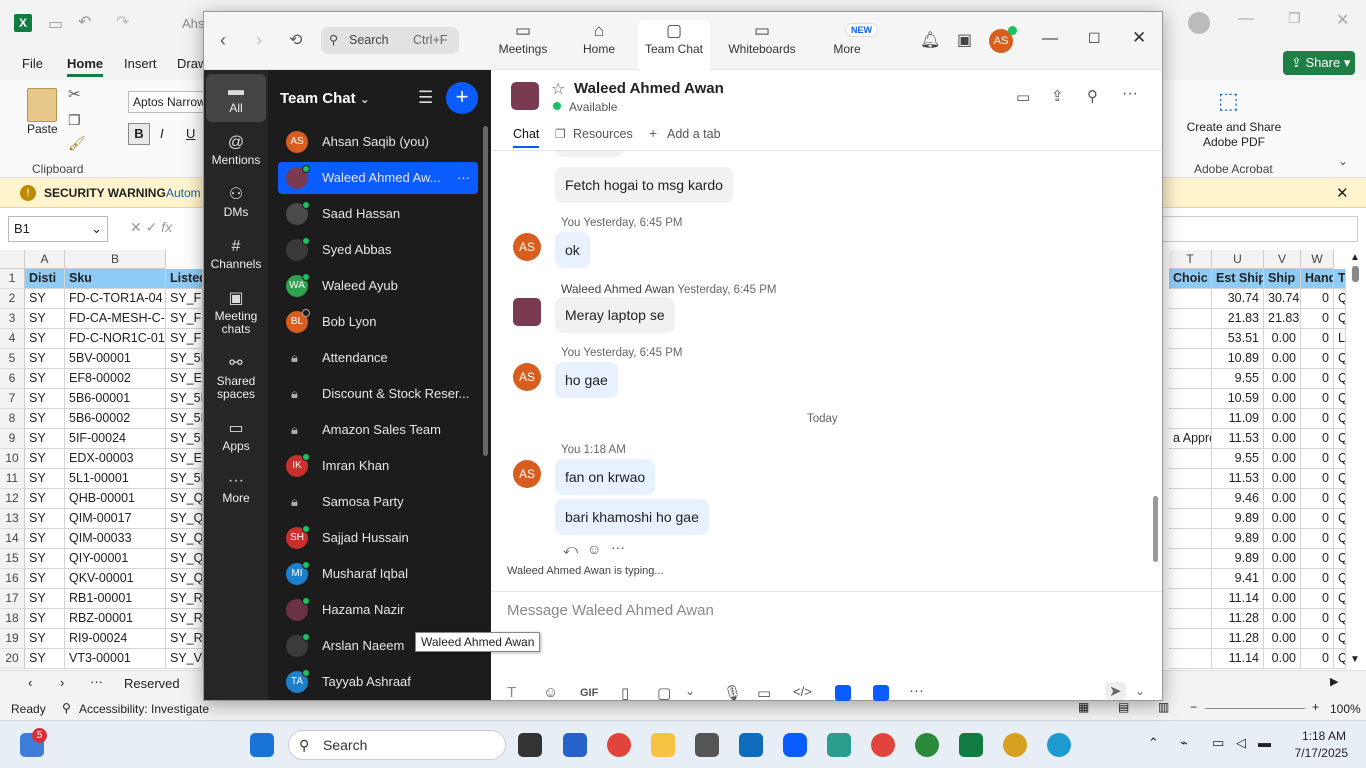  What do you see at coordinates (1238, 419) in the screenshot?
I see `table-cell: 11.09` at bounding box center [1238, 419].